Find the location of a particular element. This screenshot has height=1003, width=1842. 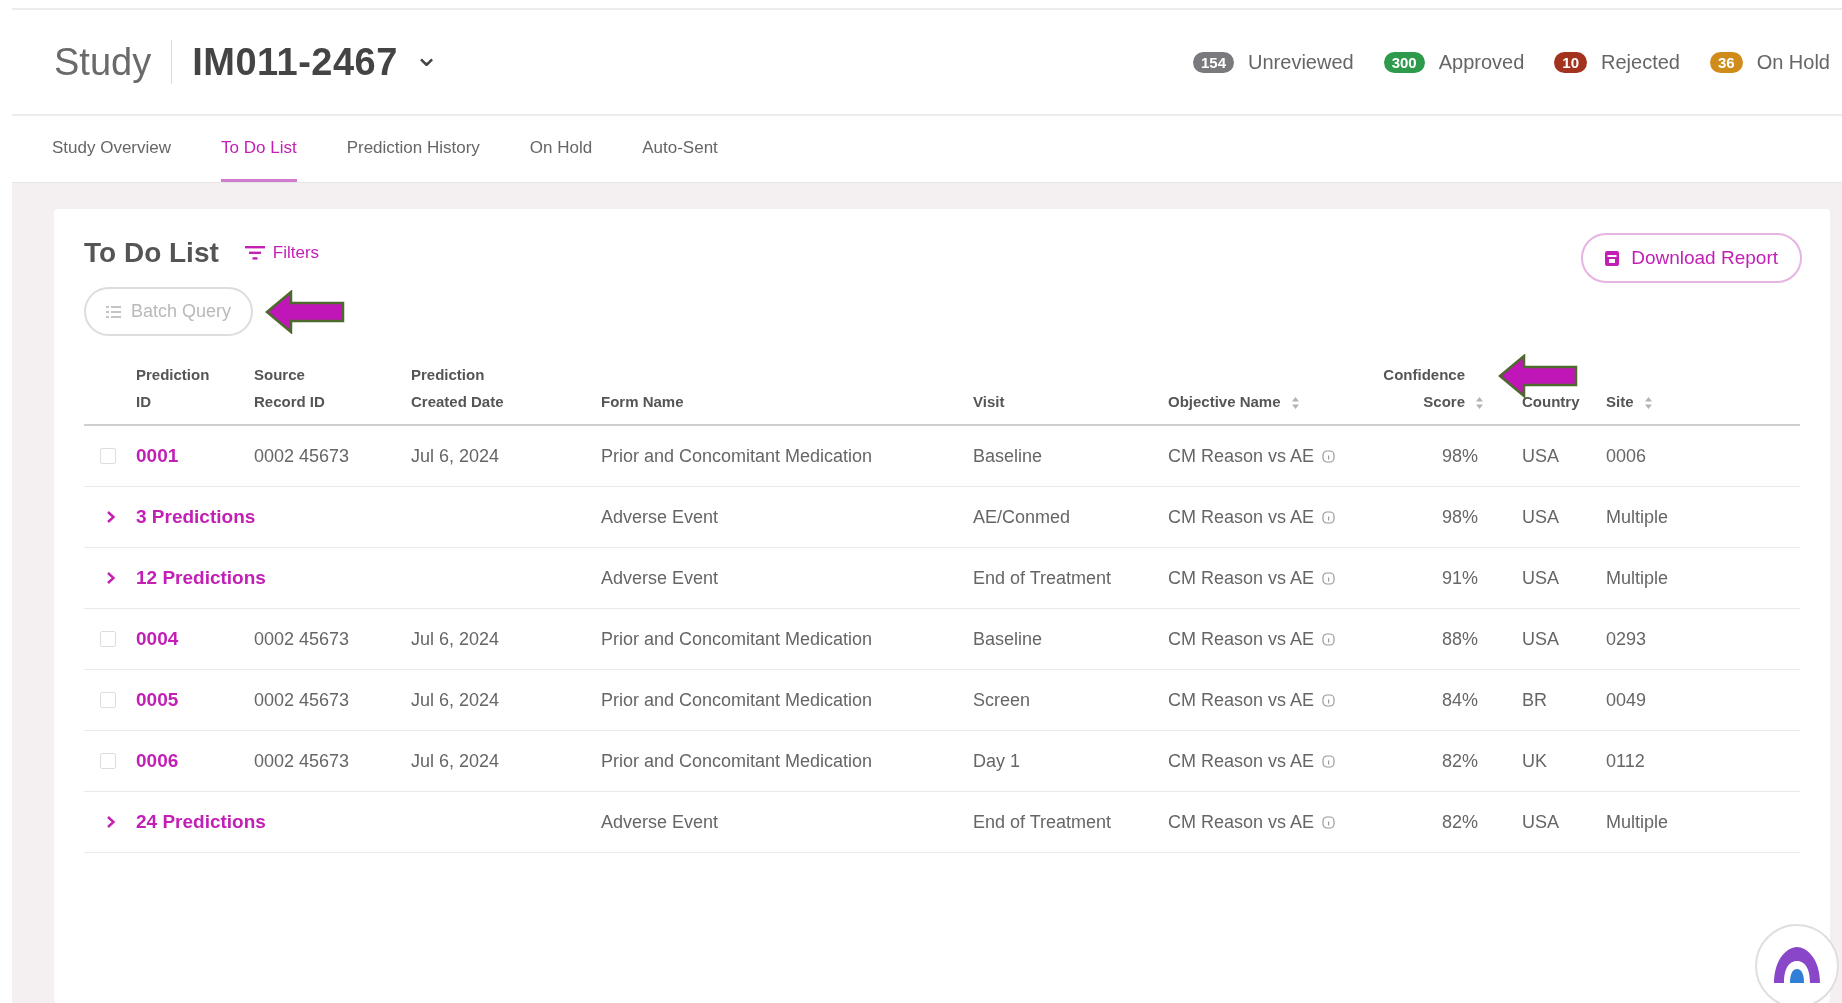

column-header: Prediction ID is located at coordinates (173, 388).